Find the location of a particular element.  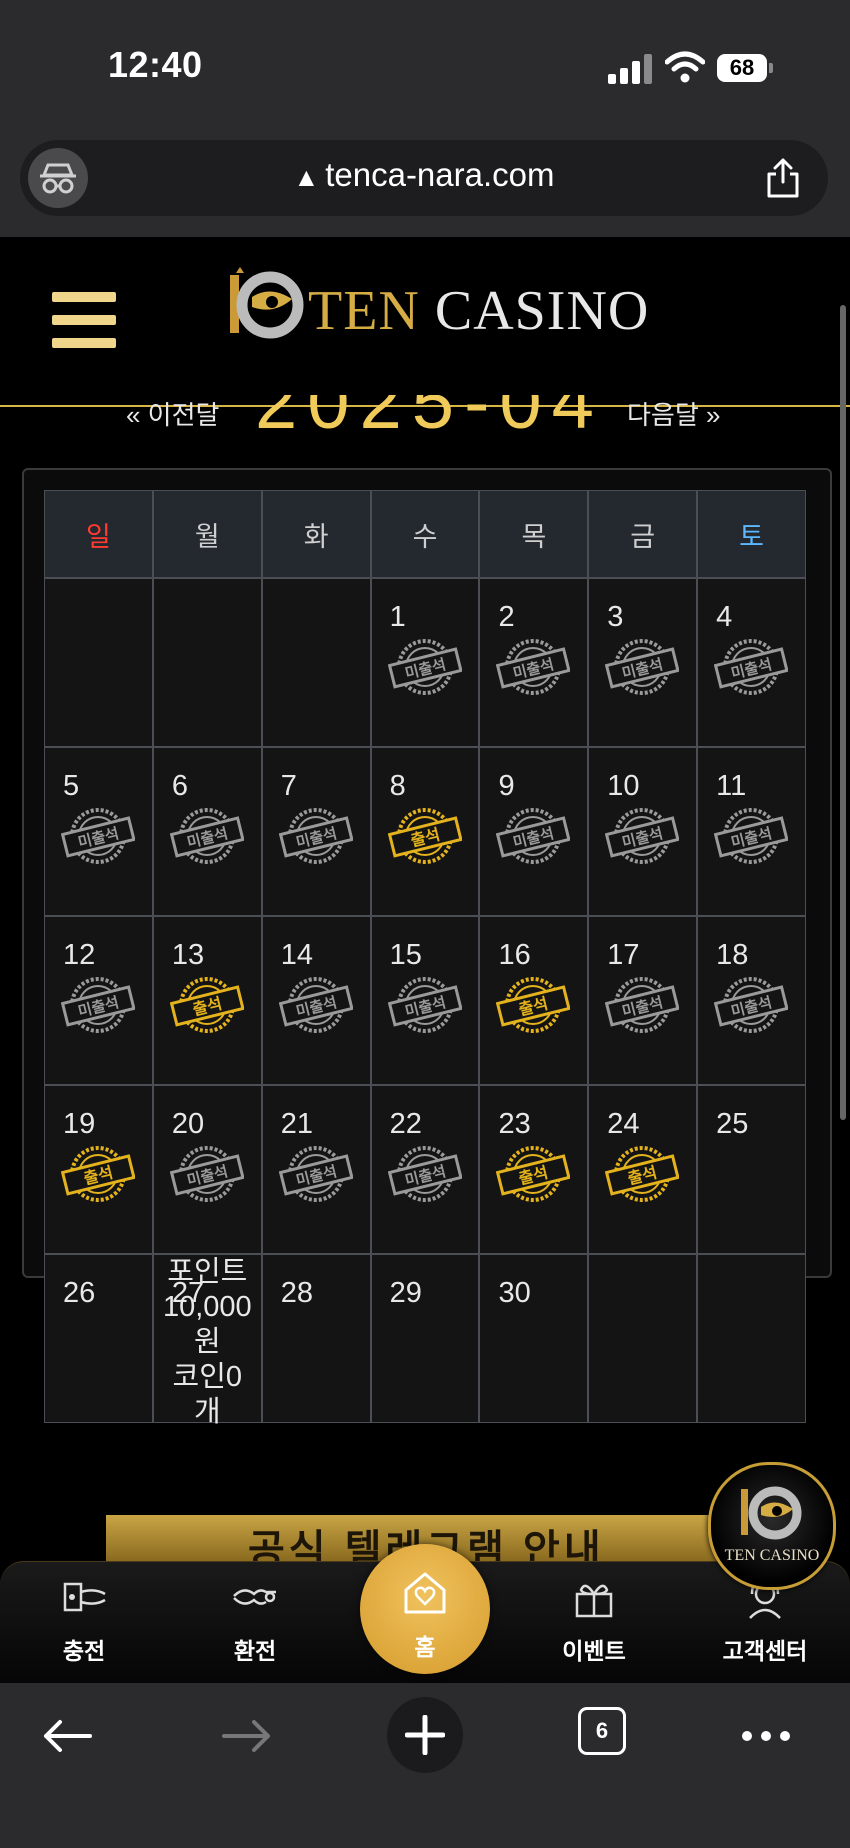

nav-charge-button: 충전 is located at coordinates (84, 1623).